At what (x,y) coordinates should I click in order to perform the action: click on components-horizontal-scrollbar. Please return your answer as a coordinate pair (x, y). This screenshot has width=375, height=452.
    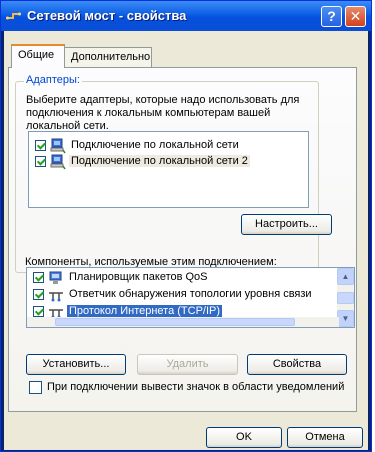
    Looking at the image, I should click on (183, 322).